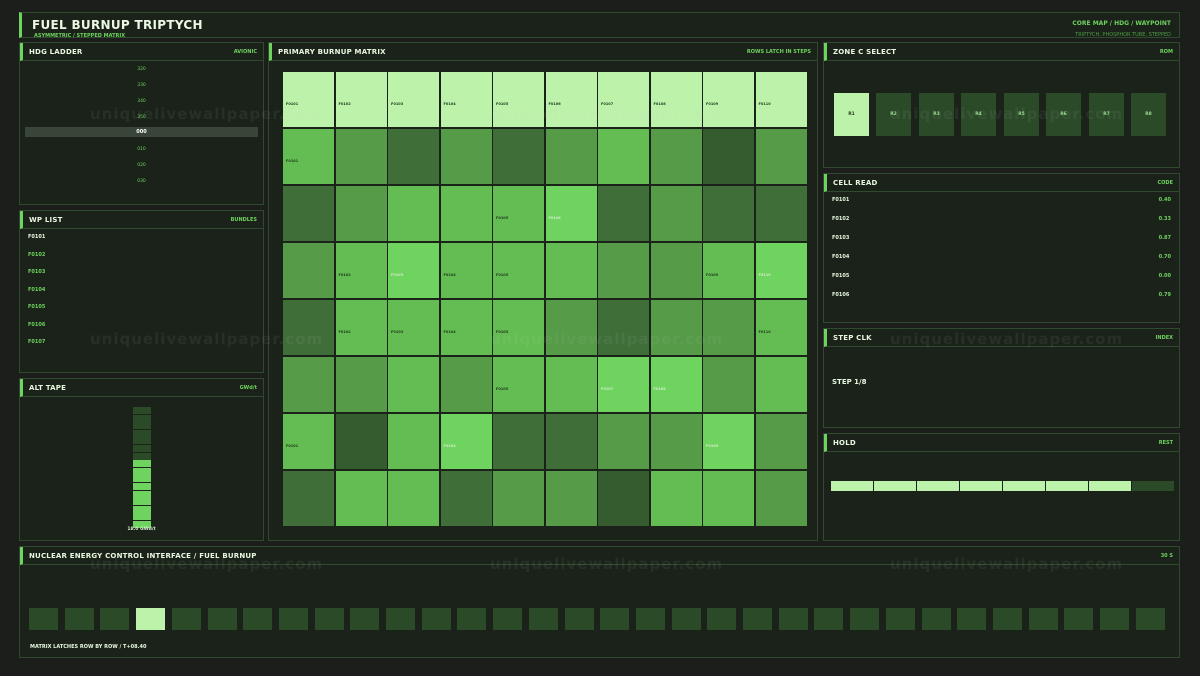  What do you see at coordinates (141, 132) in the screenshot?
I see `hdg-selected: 000` at bounding box center [141, 132].